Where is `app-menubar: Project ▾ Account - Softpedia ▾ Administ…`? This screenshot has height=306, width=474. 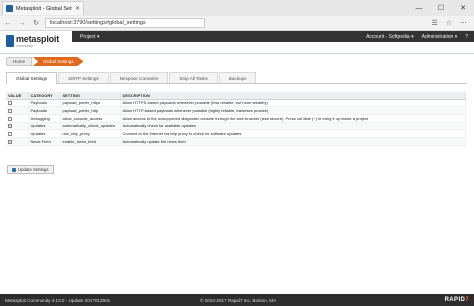
app-menubar: Project ▾ Account - Softpedia ▾ Administ… is located at coordinates (273, 36).